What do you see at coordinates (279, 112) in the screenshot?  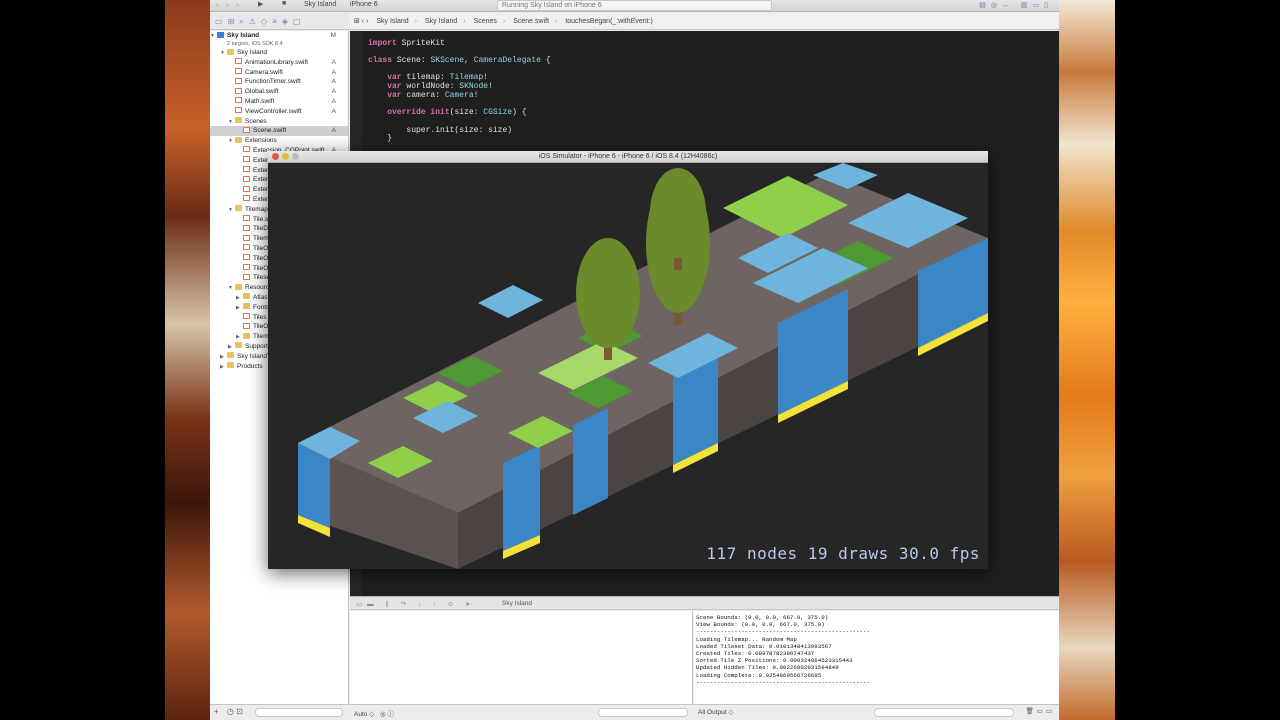 I see `nav-item: ViewController.swift A` at bounding box center [279, 112].